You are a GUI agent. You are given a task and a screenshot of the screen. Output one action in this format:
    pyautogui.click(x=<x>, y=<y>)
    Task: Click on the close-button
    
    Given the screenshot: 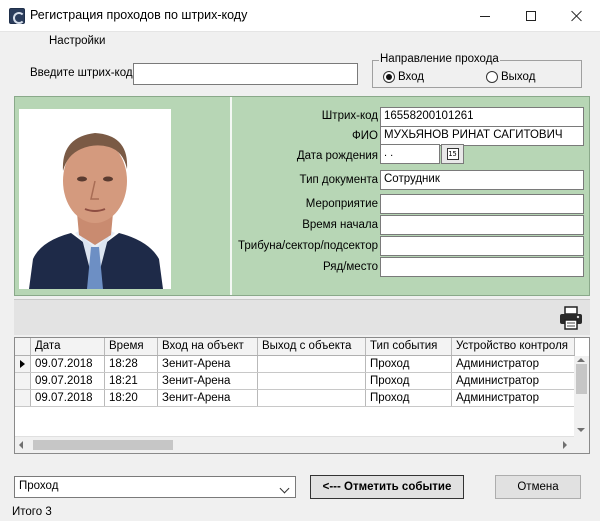 What is the action you would take?
    pyautogui.click(x=577, y=16)
    